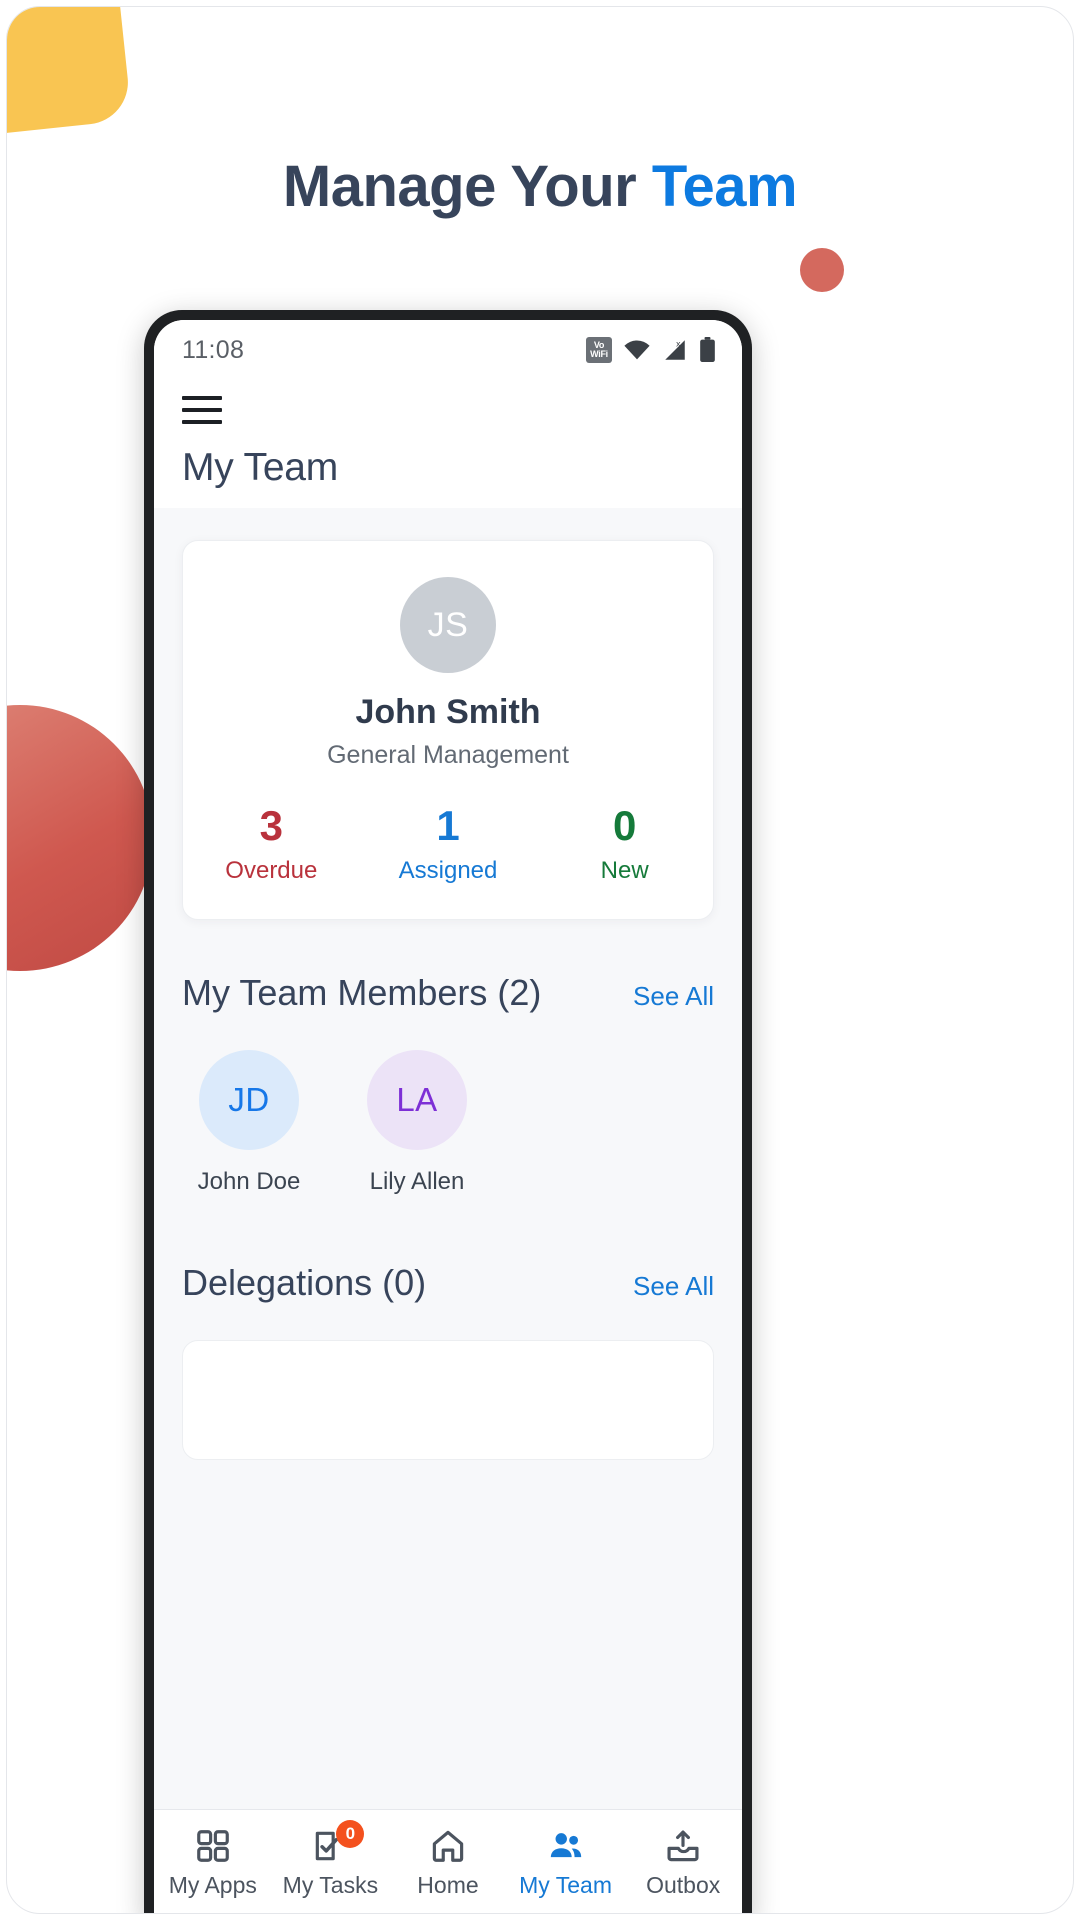  What do you see at coordinates (678, 344) in the screenshot?
I see `svg-text: x` at bounding box center [678, 344].